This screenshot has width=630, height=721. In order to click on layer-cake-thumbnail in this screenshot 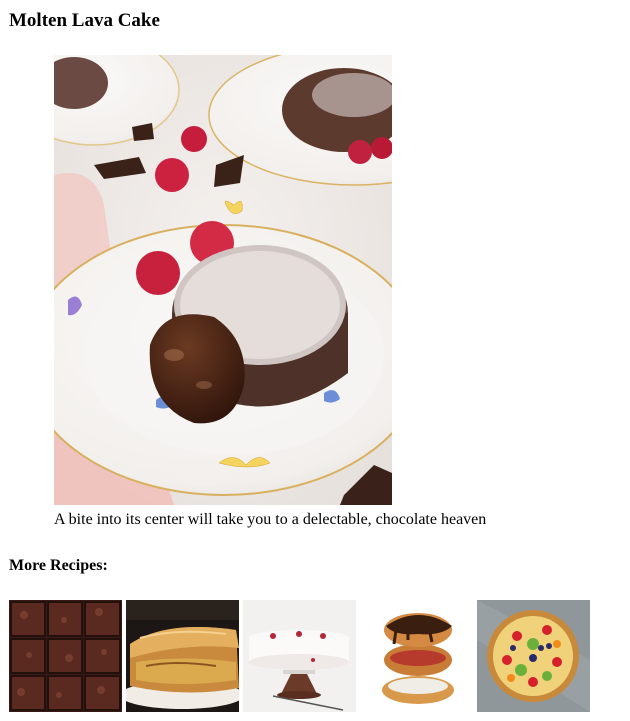, I will do `click(299, 656)`.